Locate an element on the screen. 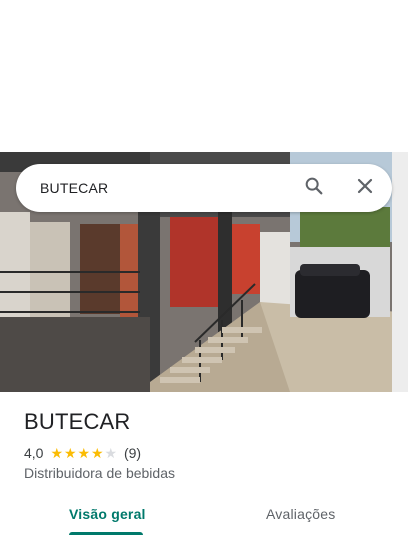 Image resolution: width=408 pixels, height=544 pixels. star-empty-icon: ★ is located at coordinates (111, 453).